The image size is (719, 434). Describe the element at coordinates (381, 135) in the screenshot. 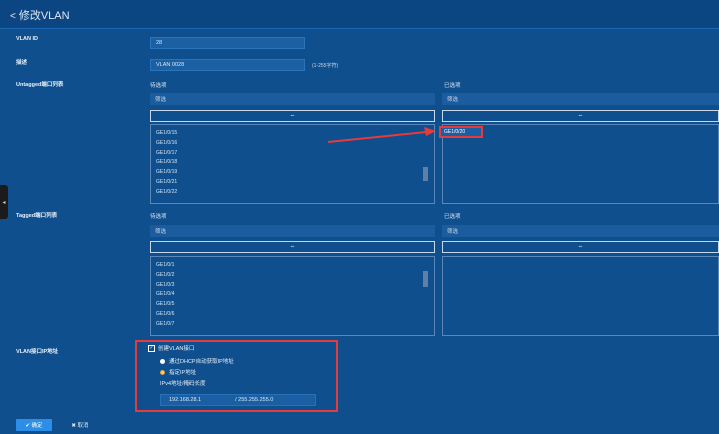

I see `annotation-arrow` at that location.